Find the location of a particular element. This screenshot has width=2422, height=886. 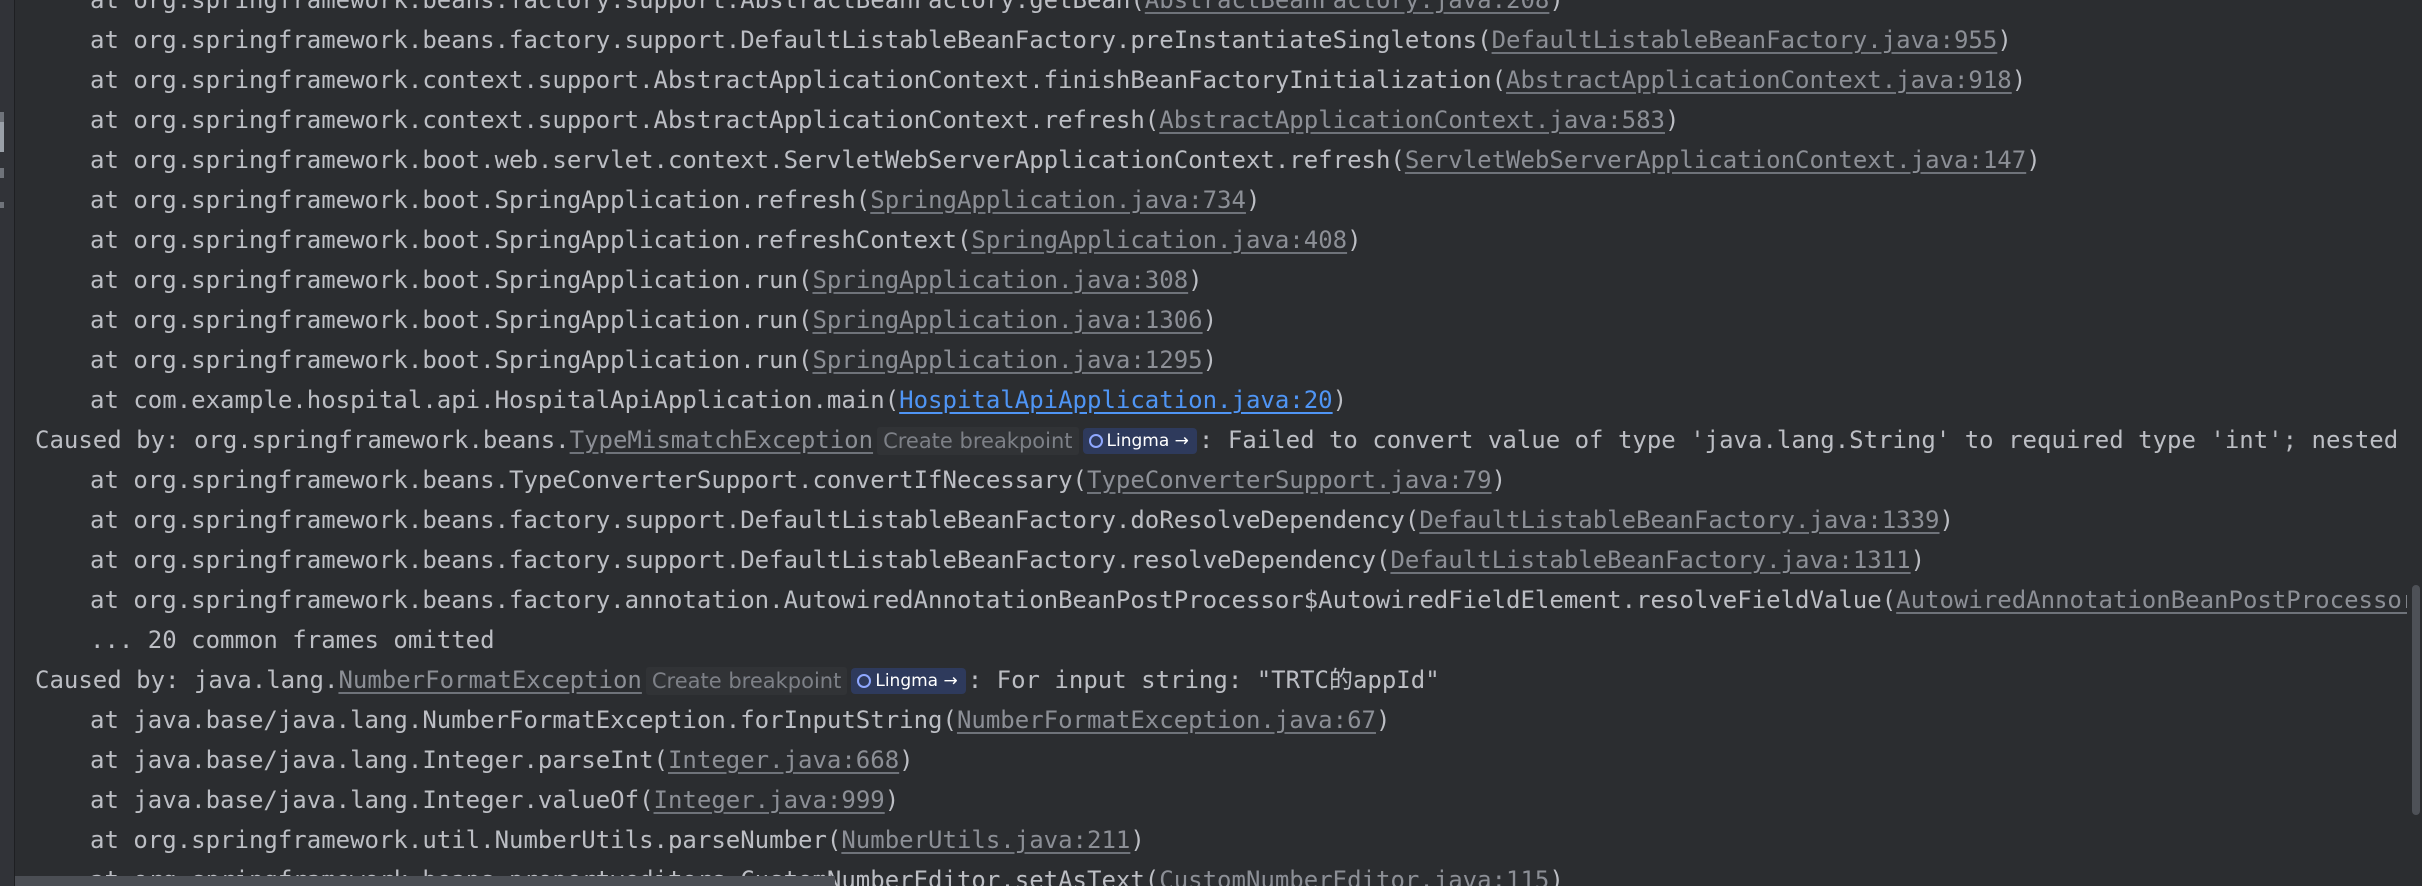

stack-frame-line: ... 20 common frames omitted is located at coordinates (292, 640).